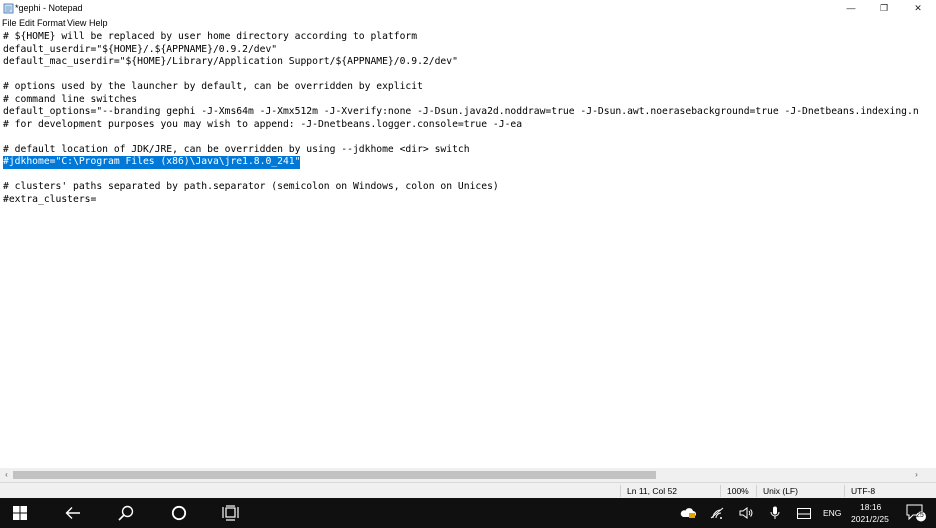  What do you see at coordinates (468, 23) in the screenshot?
I see `menu-bar: File Edit Format View Help` at bounding box center [468, 23].